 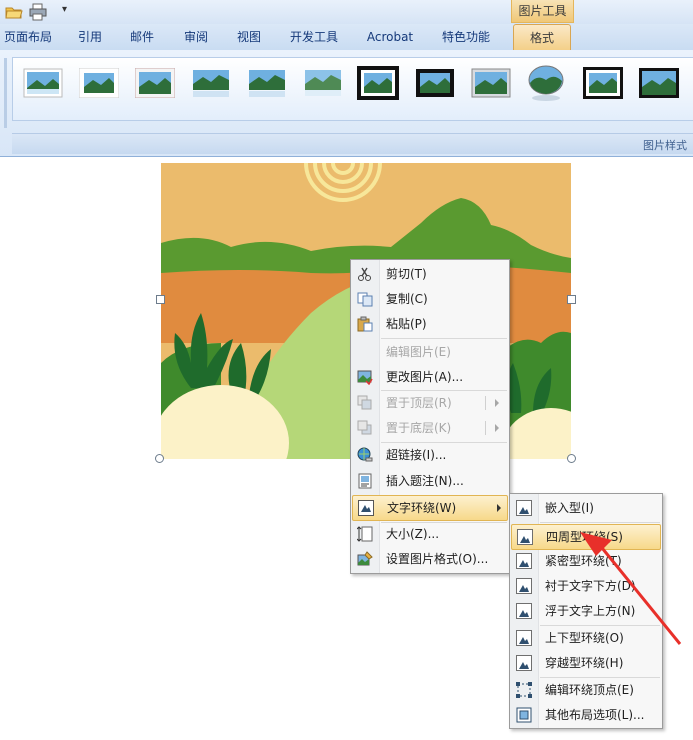 What do you see at coordinates (365, 274) in the screenshot?
I see `scissors-icon` at bounding box center [365, 274].